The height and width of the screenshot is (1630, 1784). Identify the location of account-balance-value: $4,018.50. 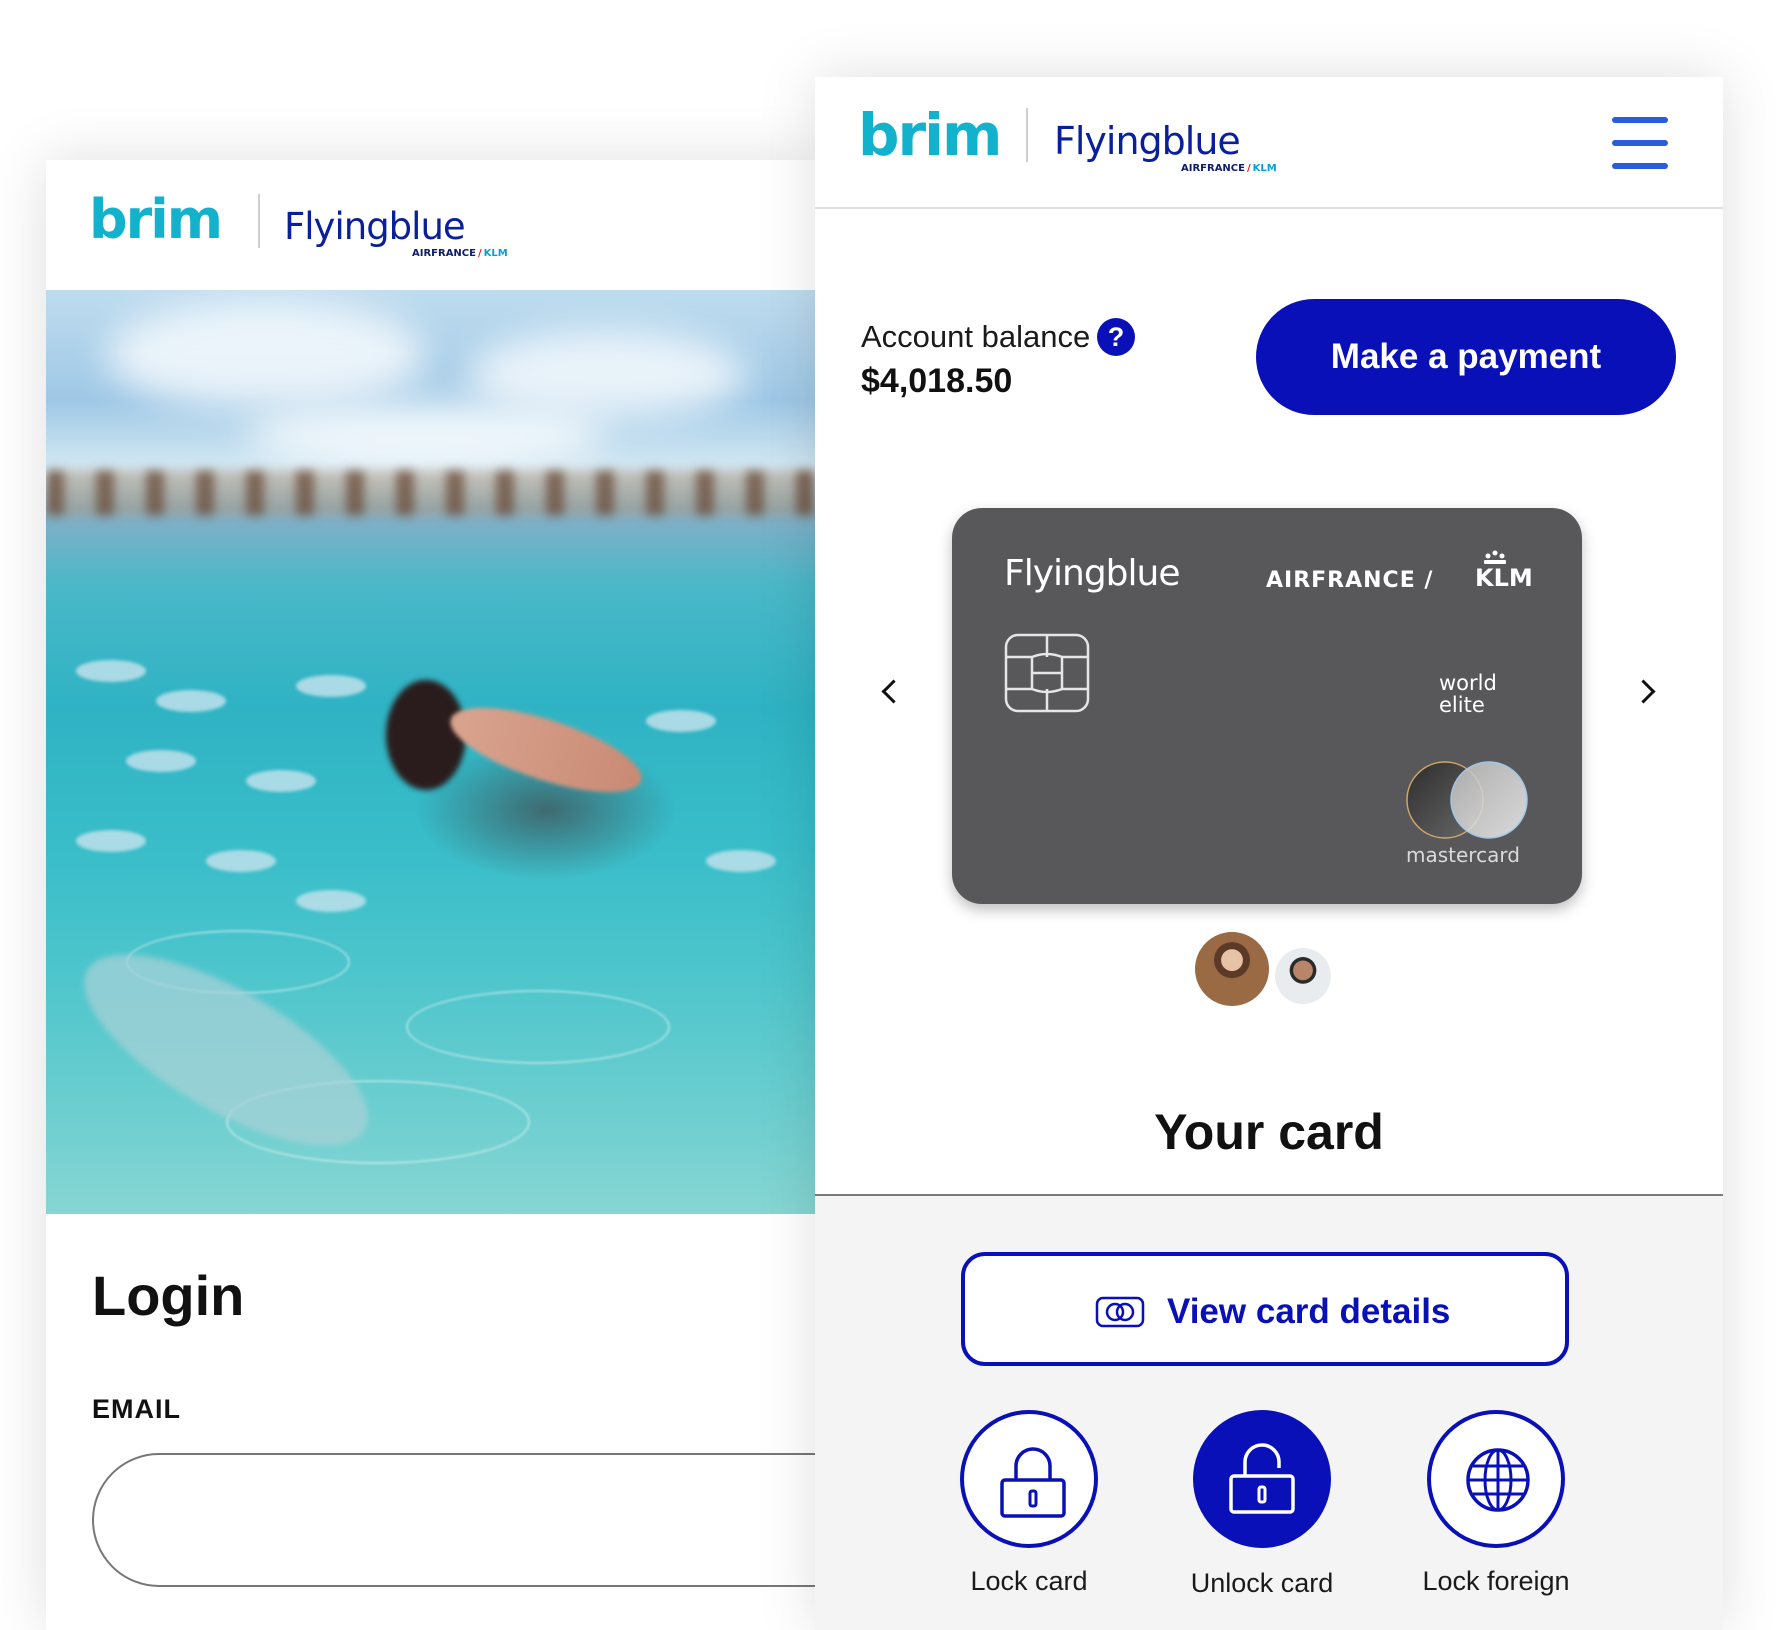
(937, 381).